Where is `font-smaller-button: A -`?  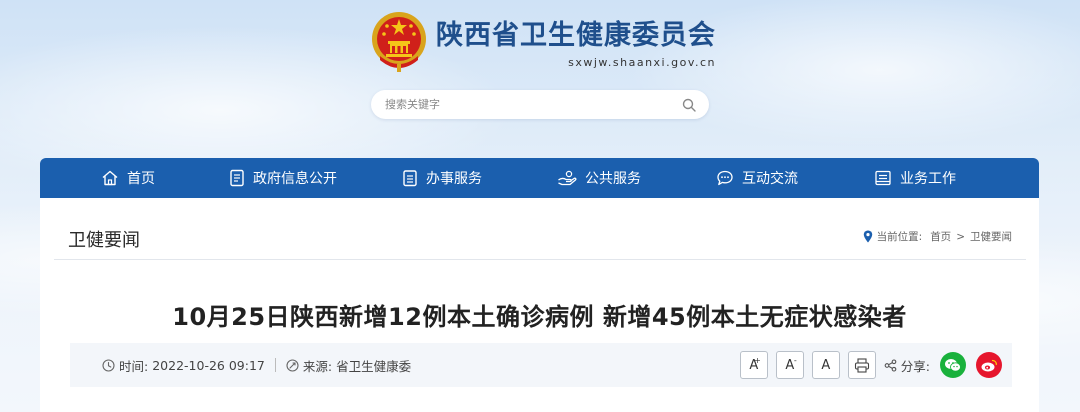 font-smaller-button: A - is located at coordinates (789, 365).